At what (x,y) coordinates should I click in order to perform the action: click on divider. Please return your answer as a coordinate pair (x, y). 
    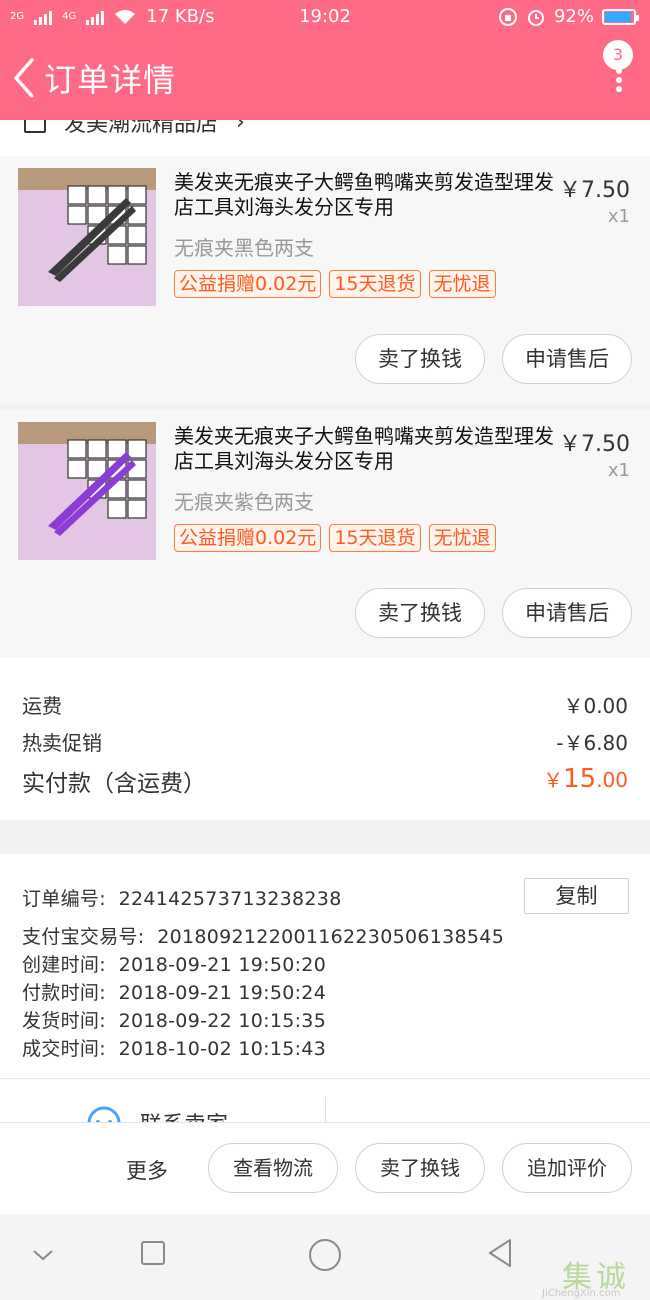
    Looking at the image, I should click on (325, 1109).